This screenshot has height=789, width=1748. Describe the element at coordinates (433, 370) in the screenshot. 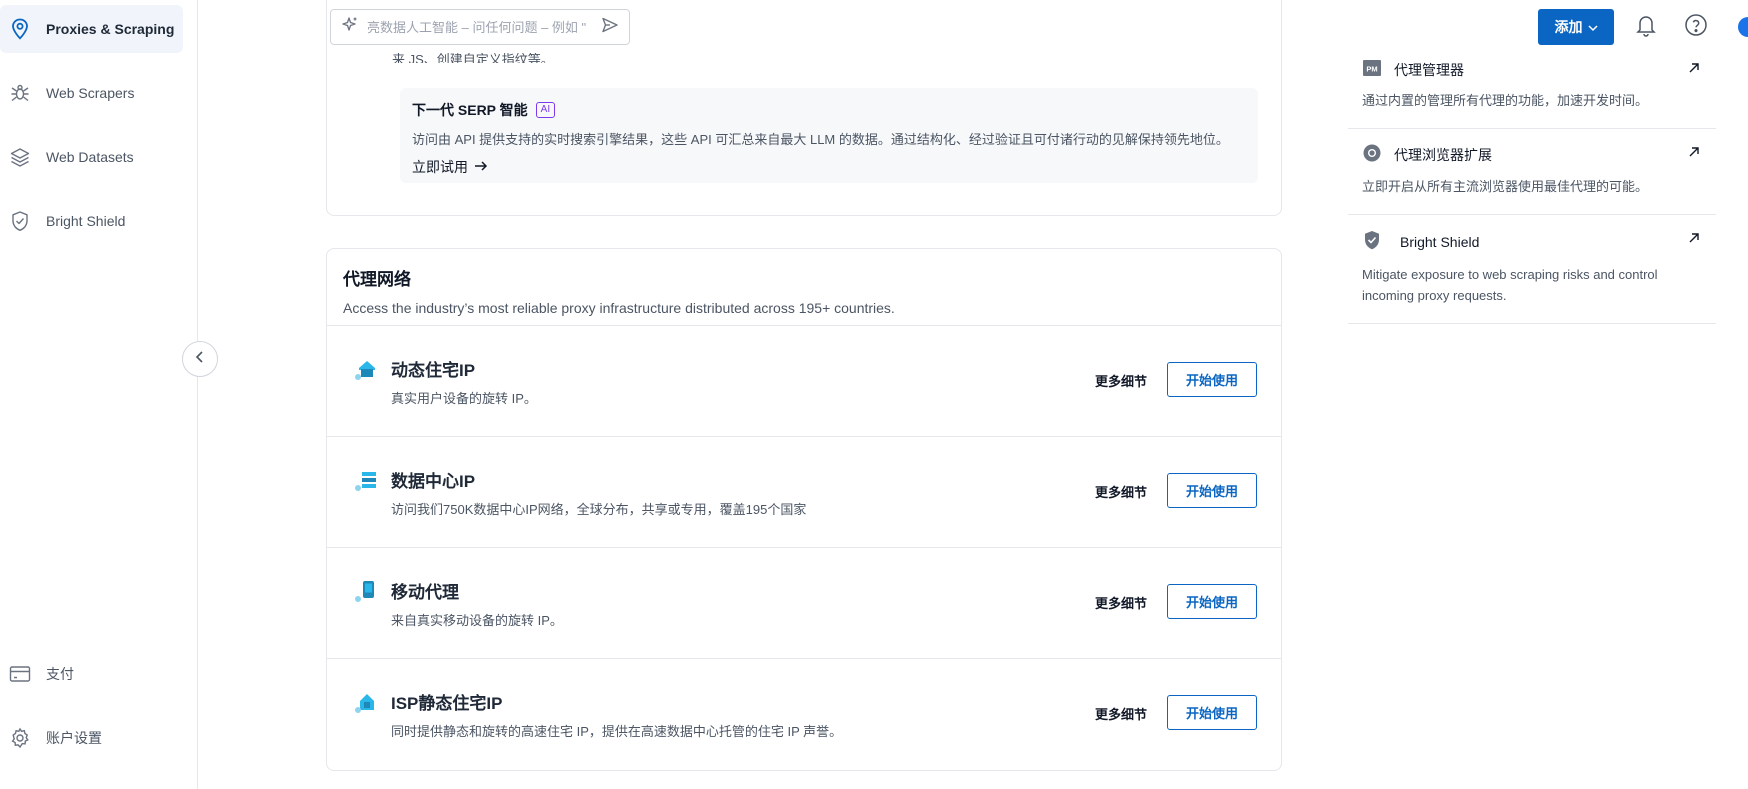

I see `product-name: 动态住宅IP` at that location.